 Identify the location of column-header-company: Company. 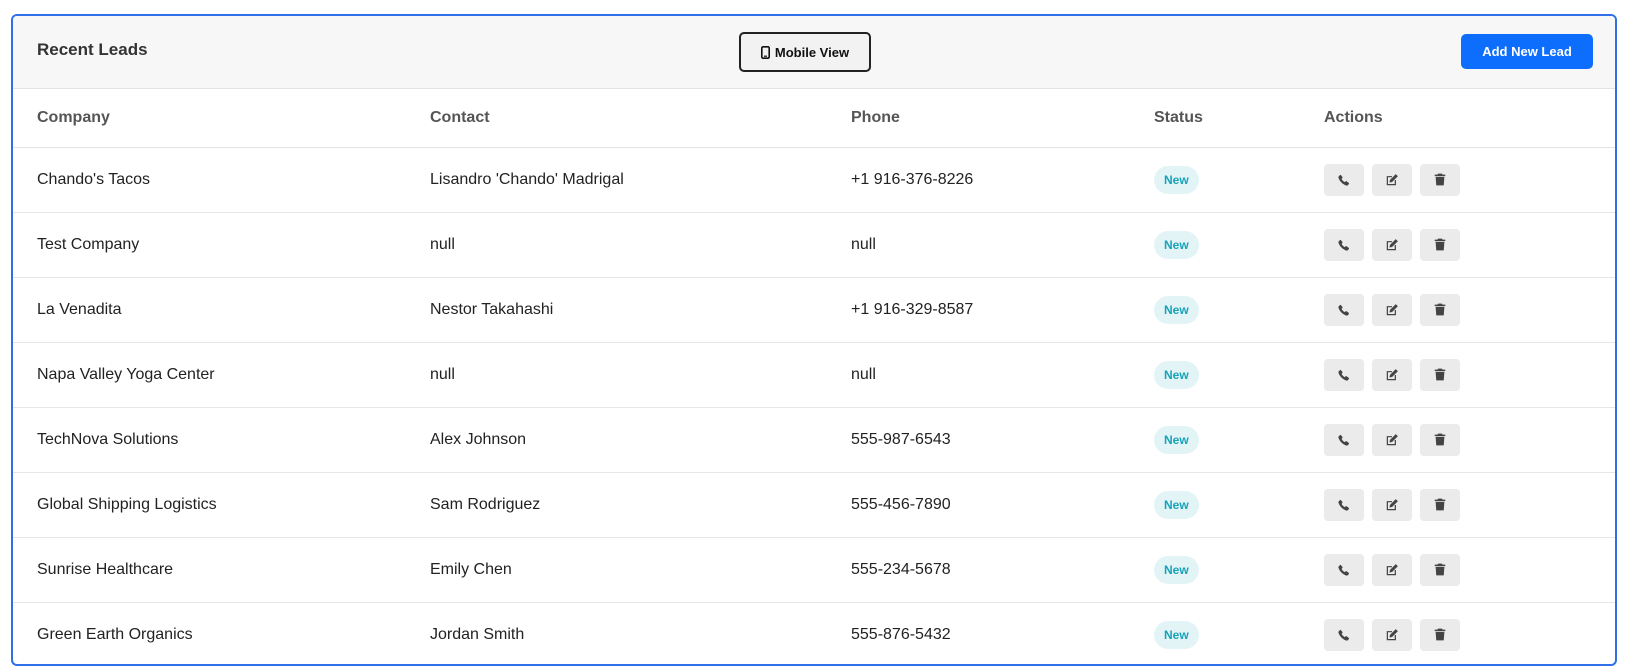
(221, 118).